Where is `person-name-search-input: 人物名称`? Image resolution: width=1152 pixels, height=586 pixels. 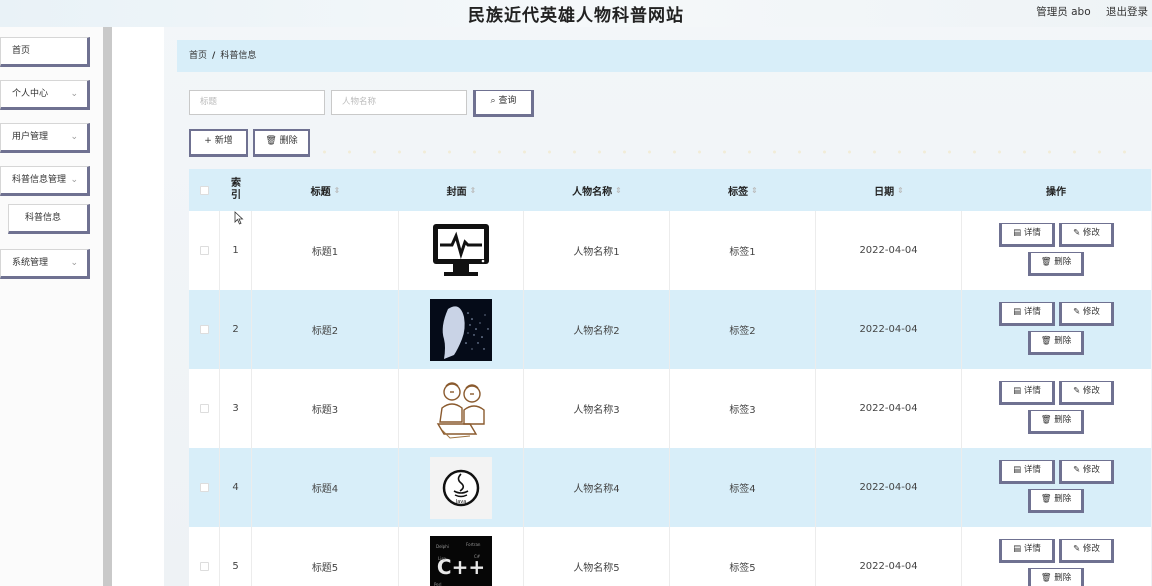
person-name-search-input: 人物名称 is located at coordinates (399, 102).